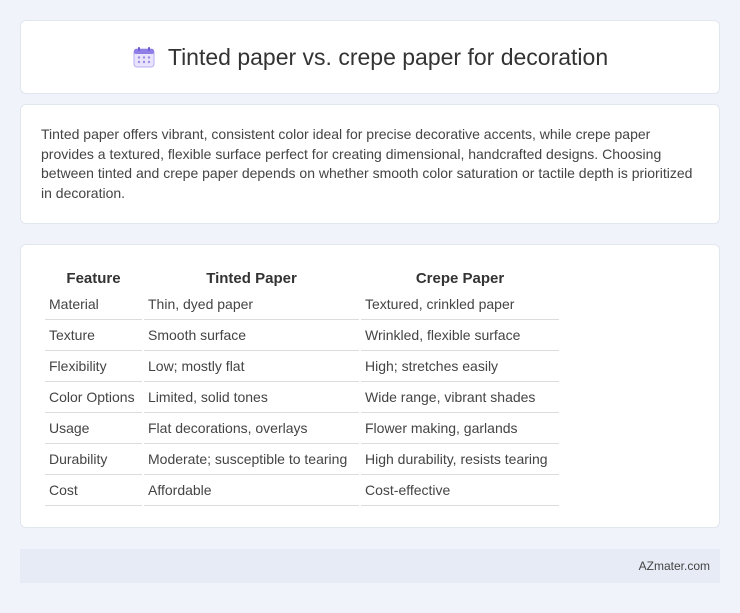  I want to click on crepe-cell: Textured, crinkled paper, so click(460, 304).